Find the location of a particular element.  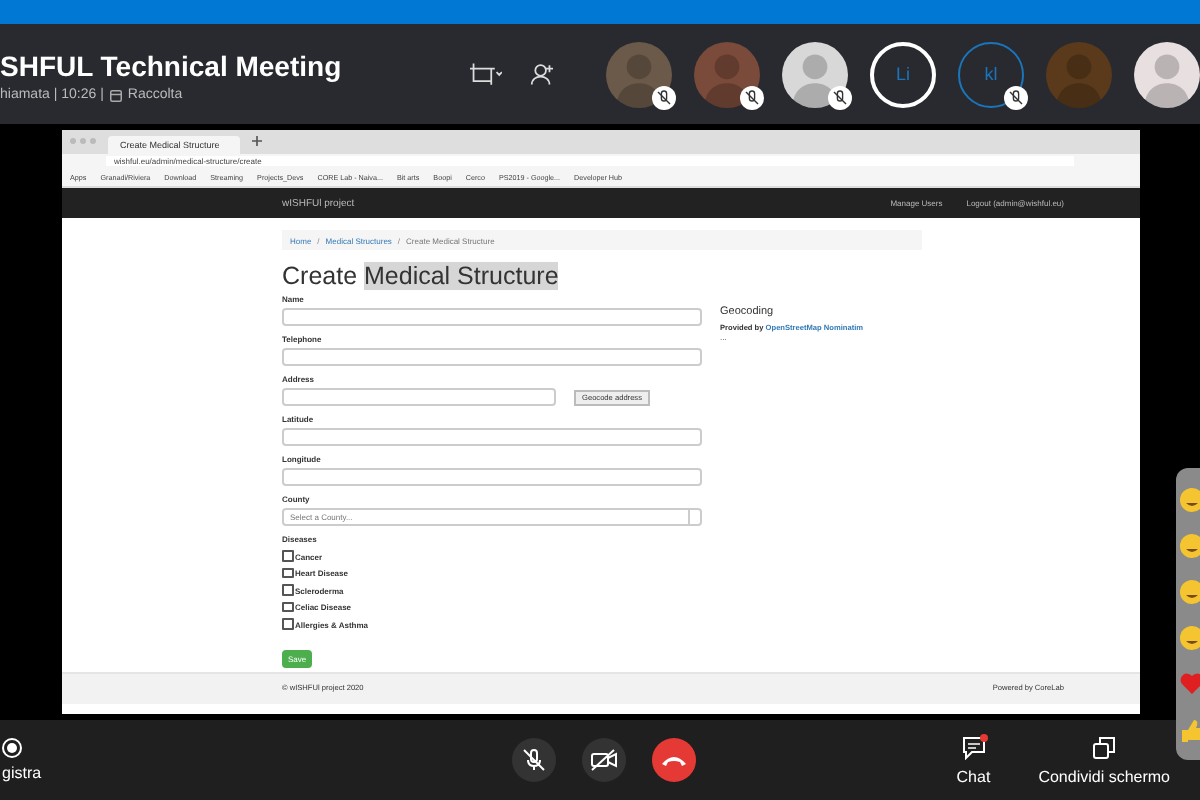

camera-button is located at coordinates (604, 760).